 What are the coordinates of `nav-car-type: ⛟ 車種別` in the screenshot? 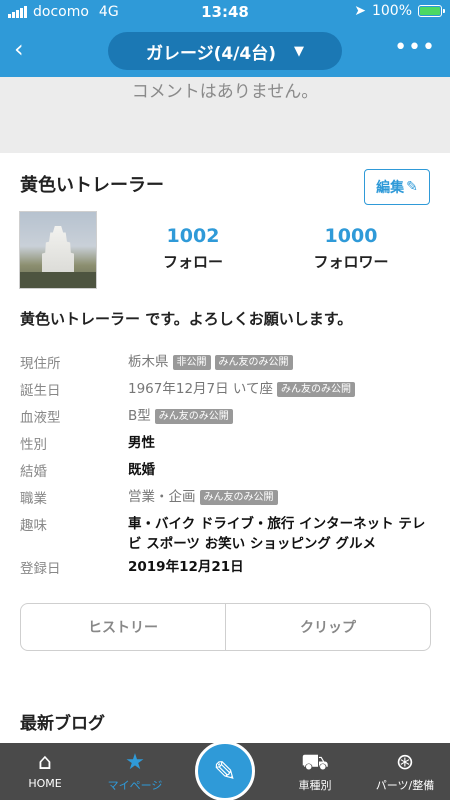 It's located at (315, 771).